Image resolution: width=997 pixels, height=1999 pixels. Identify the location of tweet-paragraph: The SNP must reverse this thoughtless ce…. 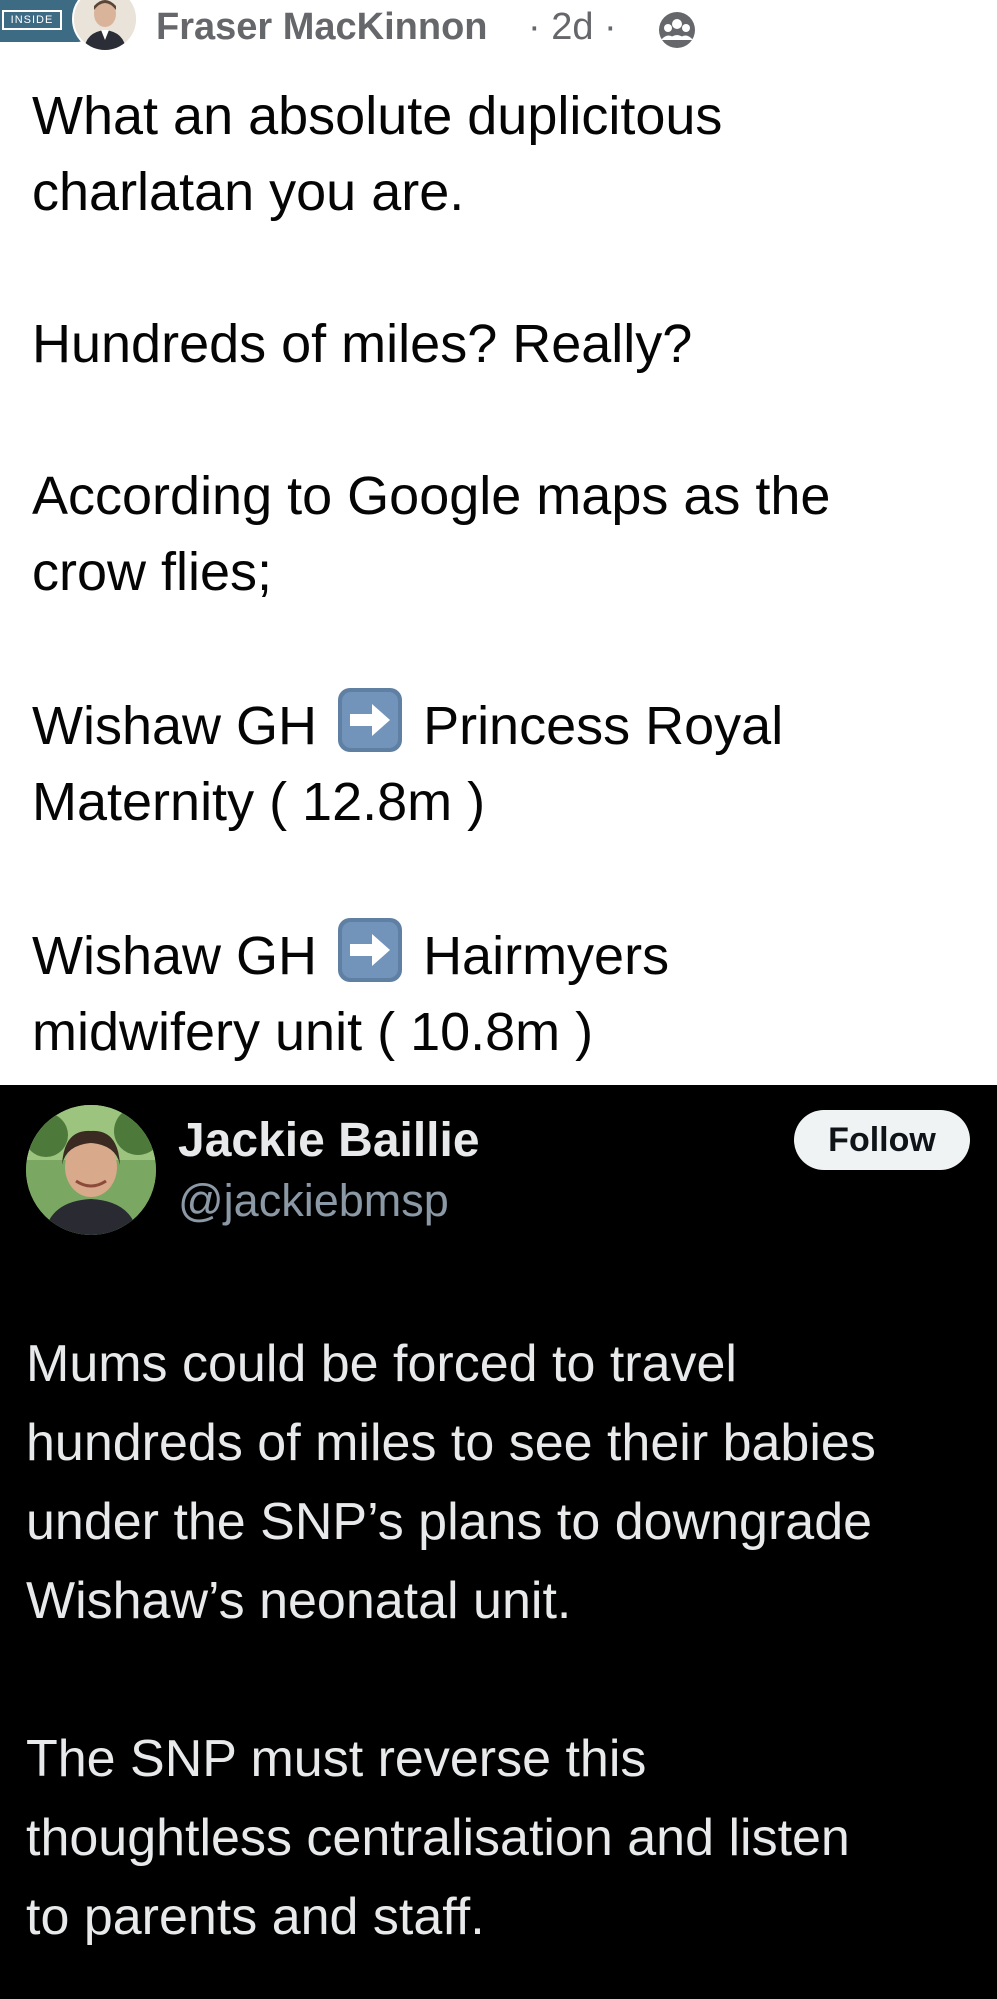
(501, 1838).